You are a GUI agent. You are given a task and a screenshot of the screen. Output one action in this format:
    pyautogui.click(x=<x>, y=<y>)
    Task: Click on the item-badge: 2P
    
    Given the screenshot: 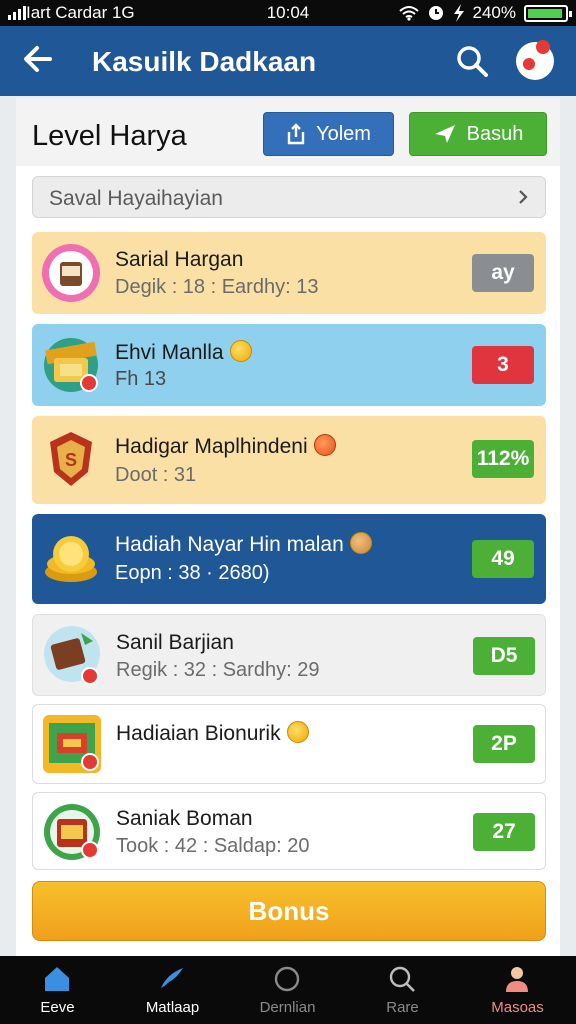 What is the action you would take?
    pyautogui.click(x=504, y=744)
    